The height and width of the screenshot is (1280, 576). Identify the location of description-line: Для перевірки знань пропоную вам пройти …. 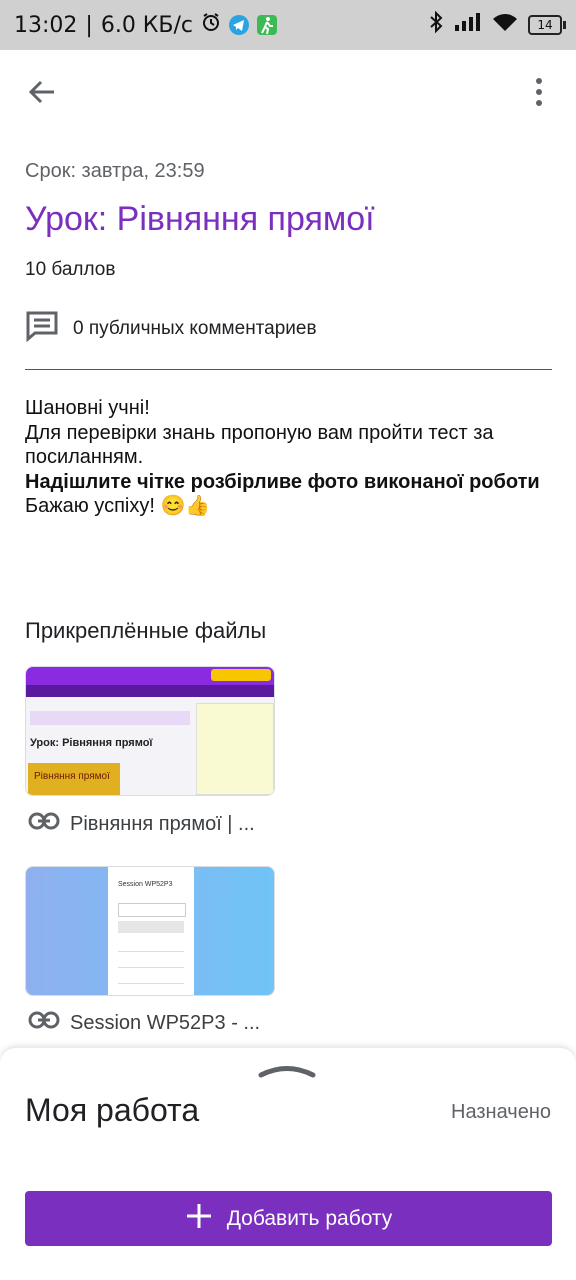
(259, 445).